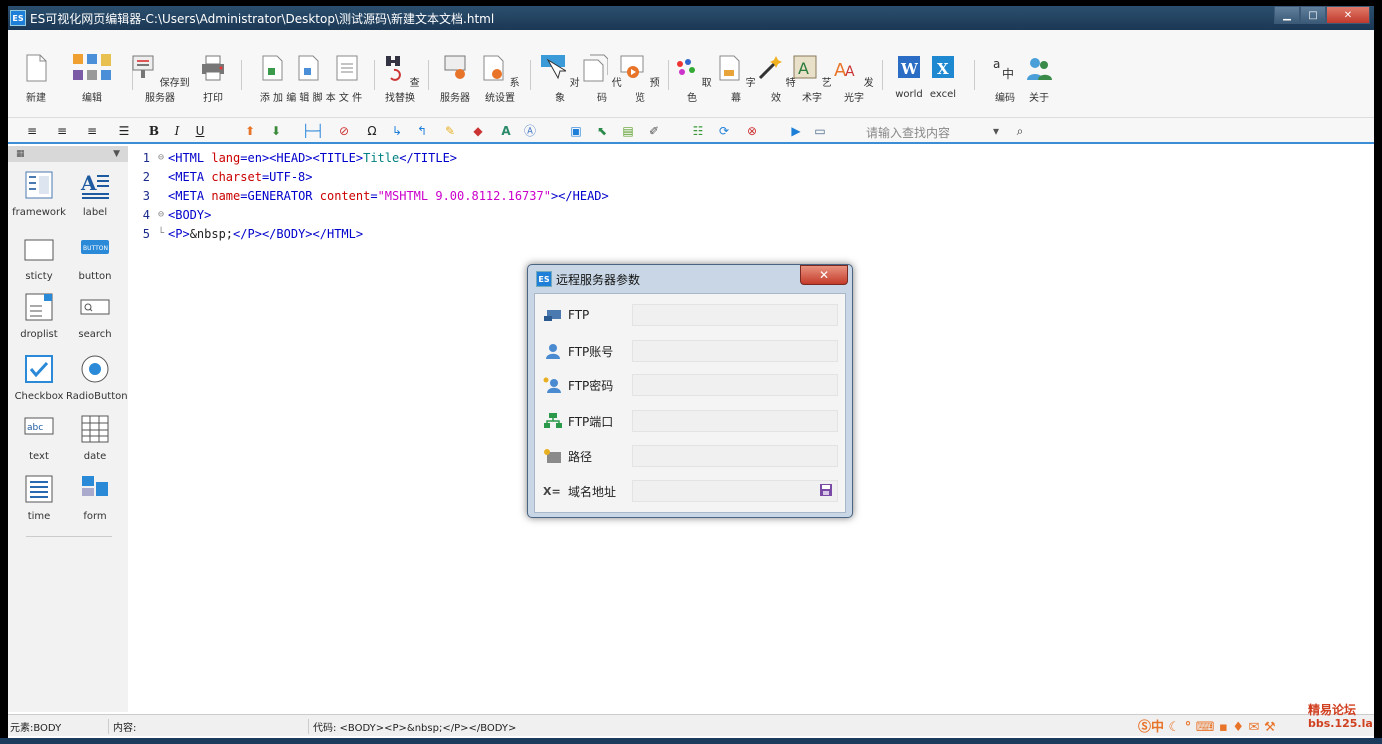 Image resolution: width=1382 pixels, height=744 pixels. What do you see at coordinates (95, 498) in the screenshot?
I see `component-form: form` at bounding box center [95, 498].